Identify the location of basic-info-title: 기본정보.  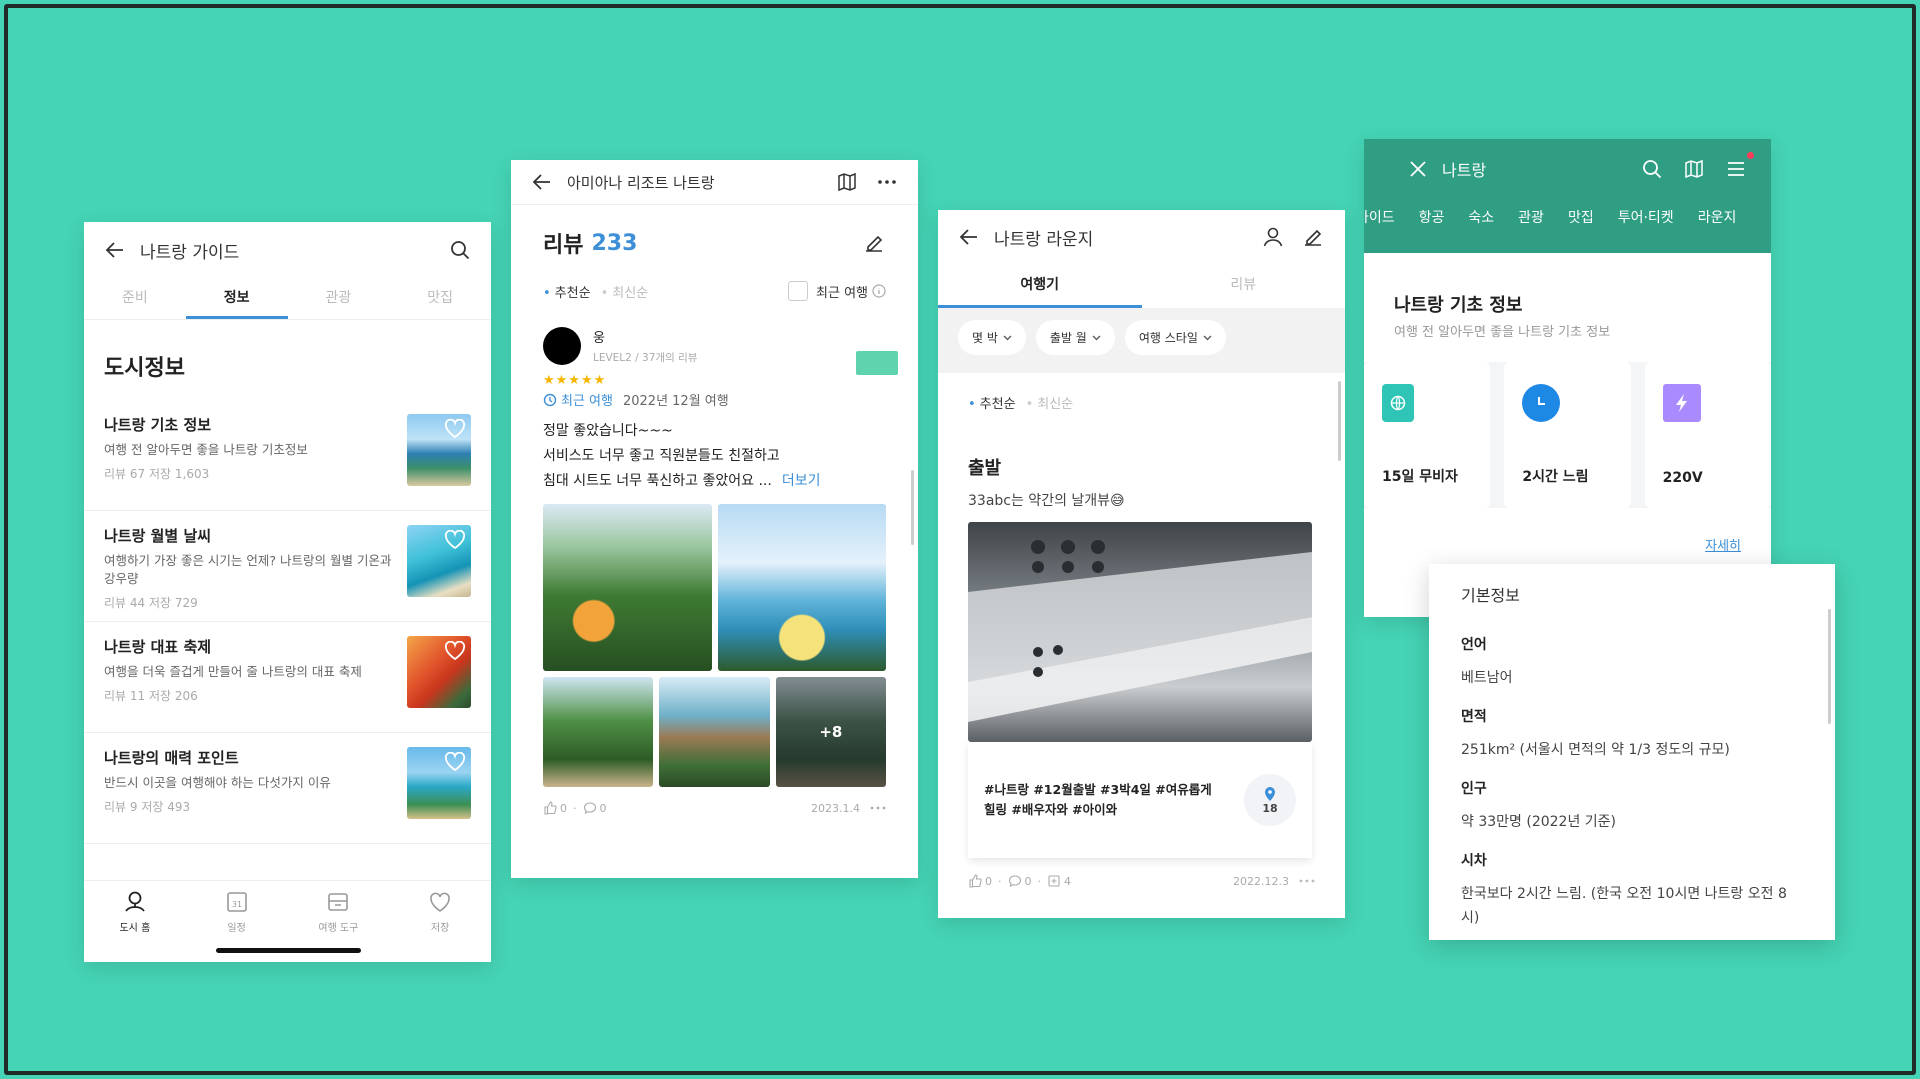
(1490, 595).